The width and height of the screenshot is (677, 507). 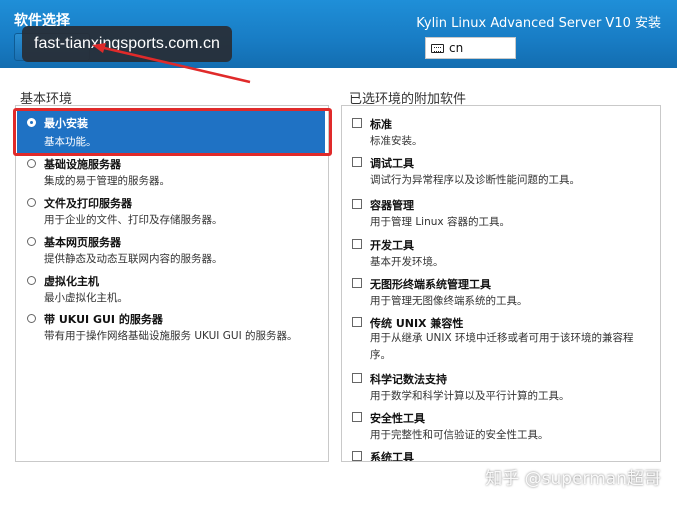 What do you see at coordinates (573, 479) in the screenshot?
I see `zhihu-watermark: 知乎 @superman超哥` at bounding box center [573, 479].